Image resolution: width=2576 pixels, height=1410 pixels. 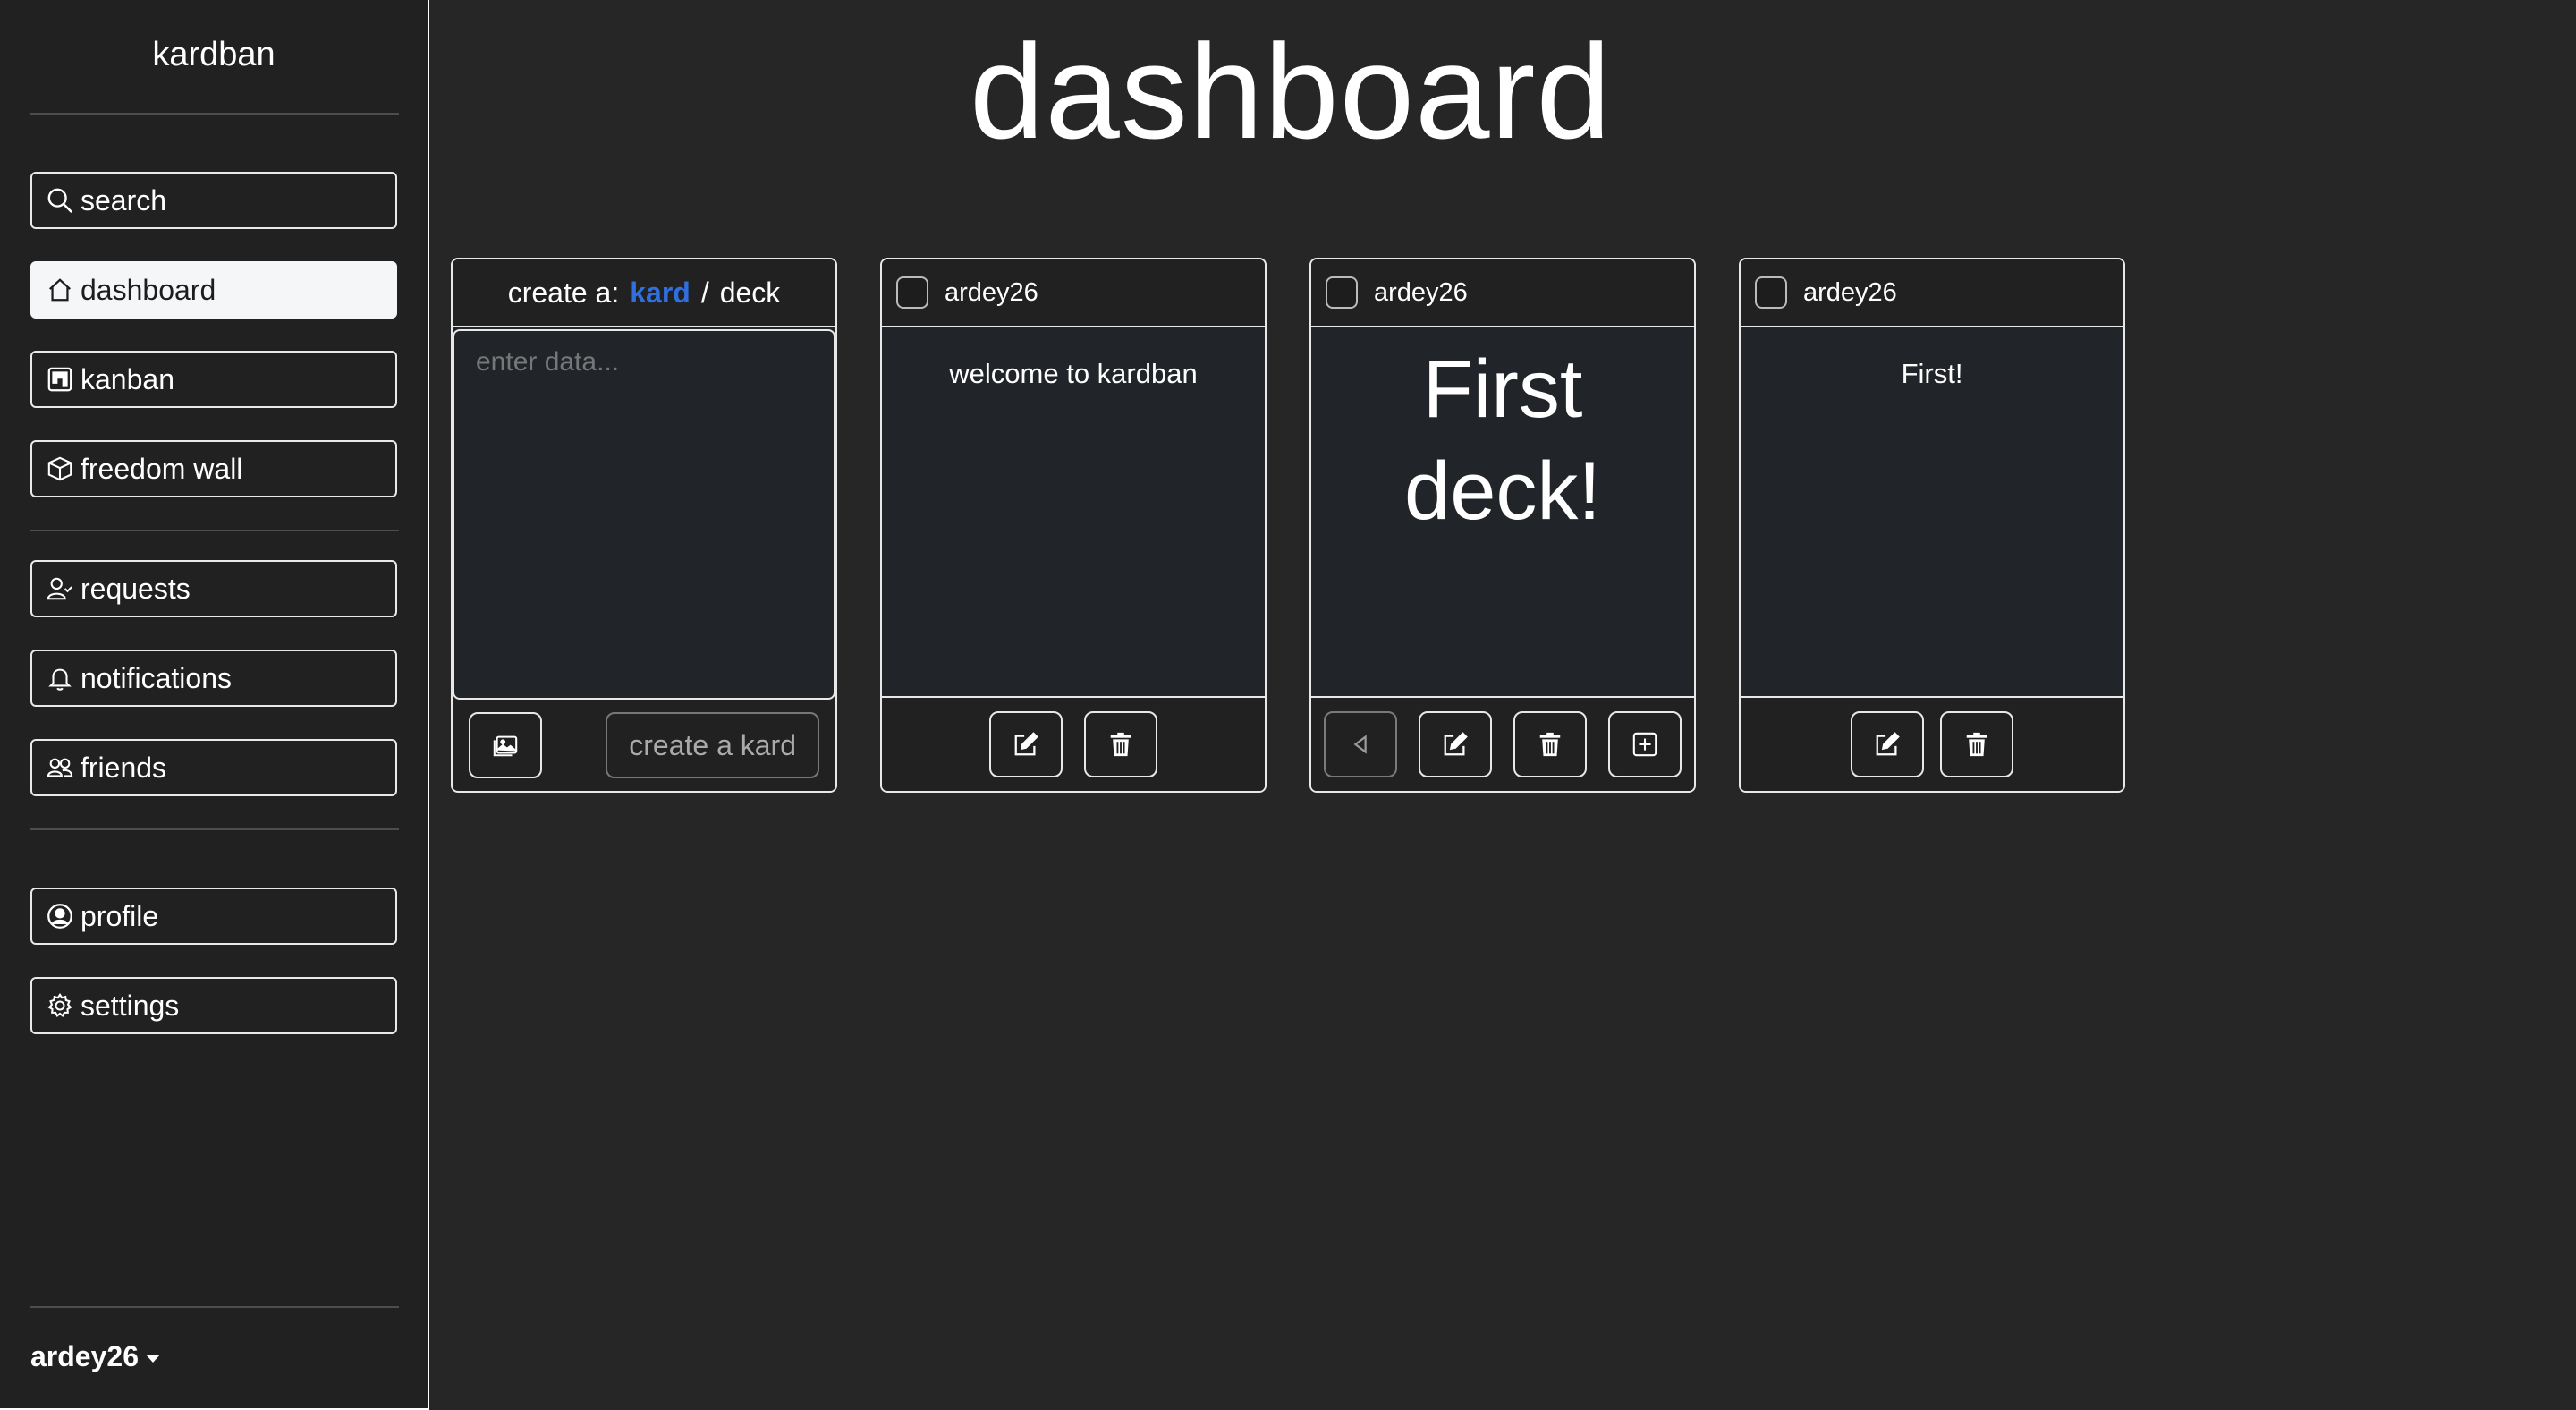 What do you see at coordinates (1932, 513) in the screenshot?
I see `card-content: First!` at bounding box center [1932, 513].